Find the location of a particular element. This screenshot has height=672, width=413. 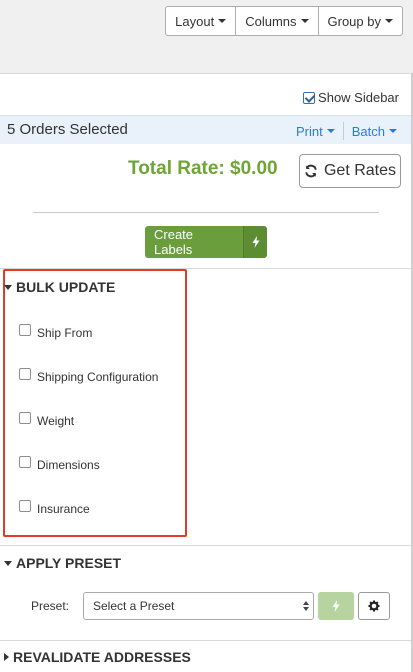

expand-triangle-icon is located at coordinates (6, 657).